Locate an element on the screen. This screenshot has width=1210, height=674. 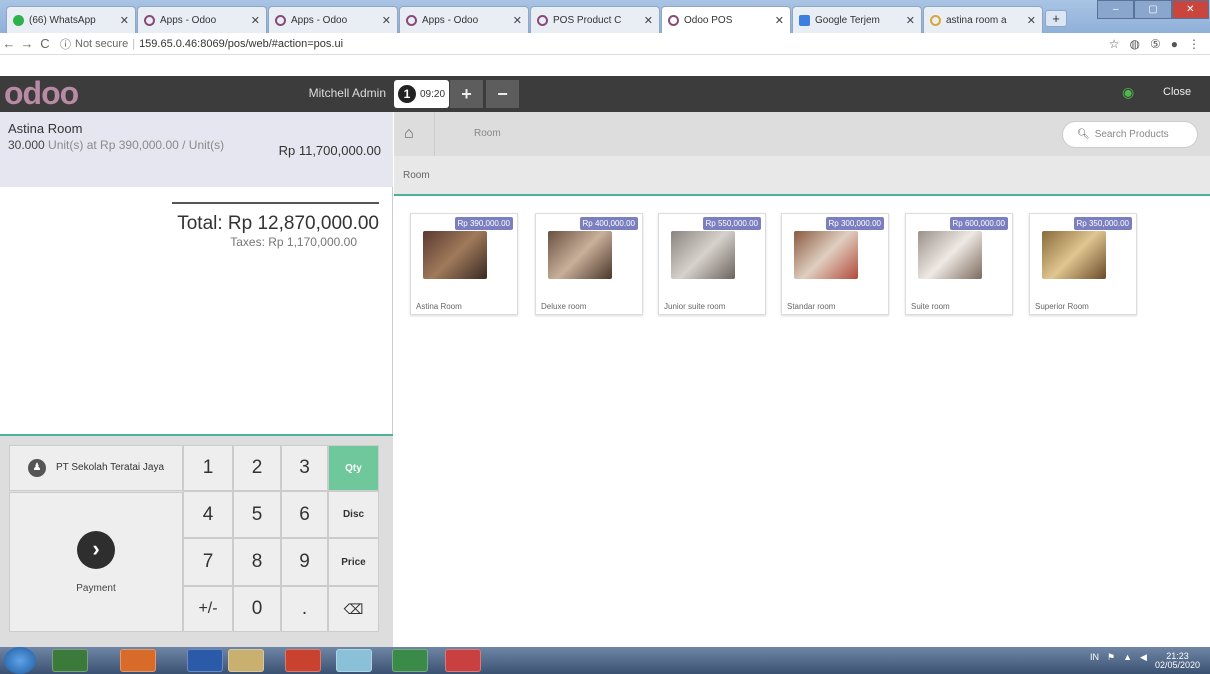
network-icon: ▲ is located at coordinates (1127, 661).